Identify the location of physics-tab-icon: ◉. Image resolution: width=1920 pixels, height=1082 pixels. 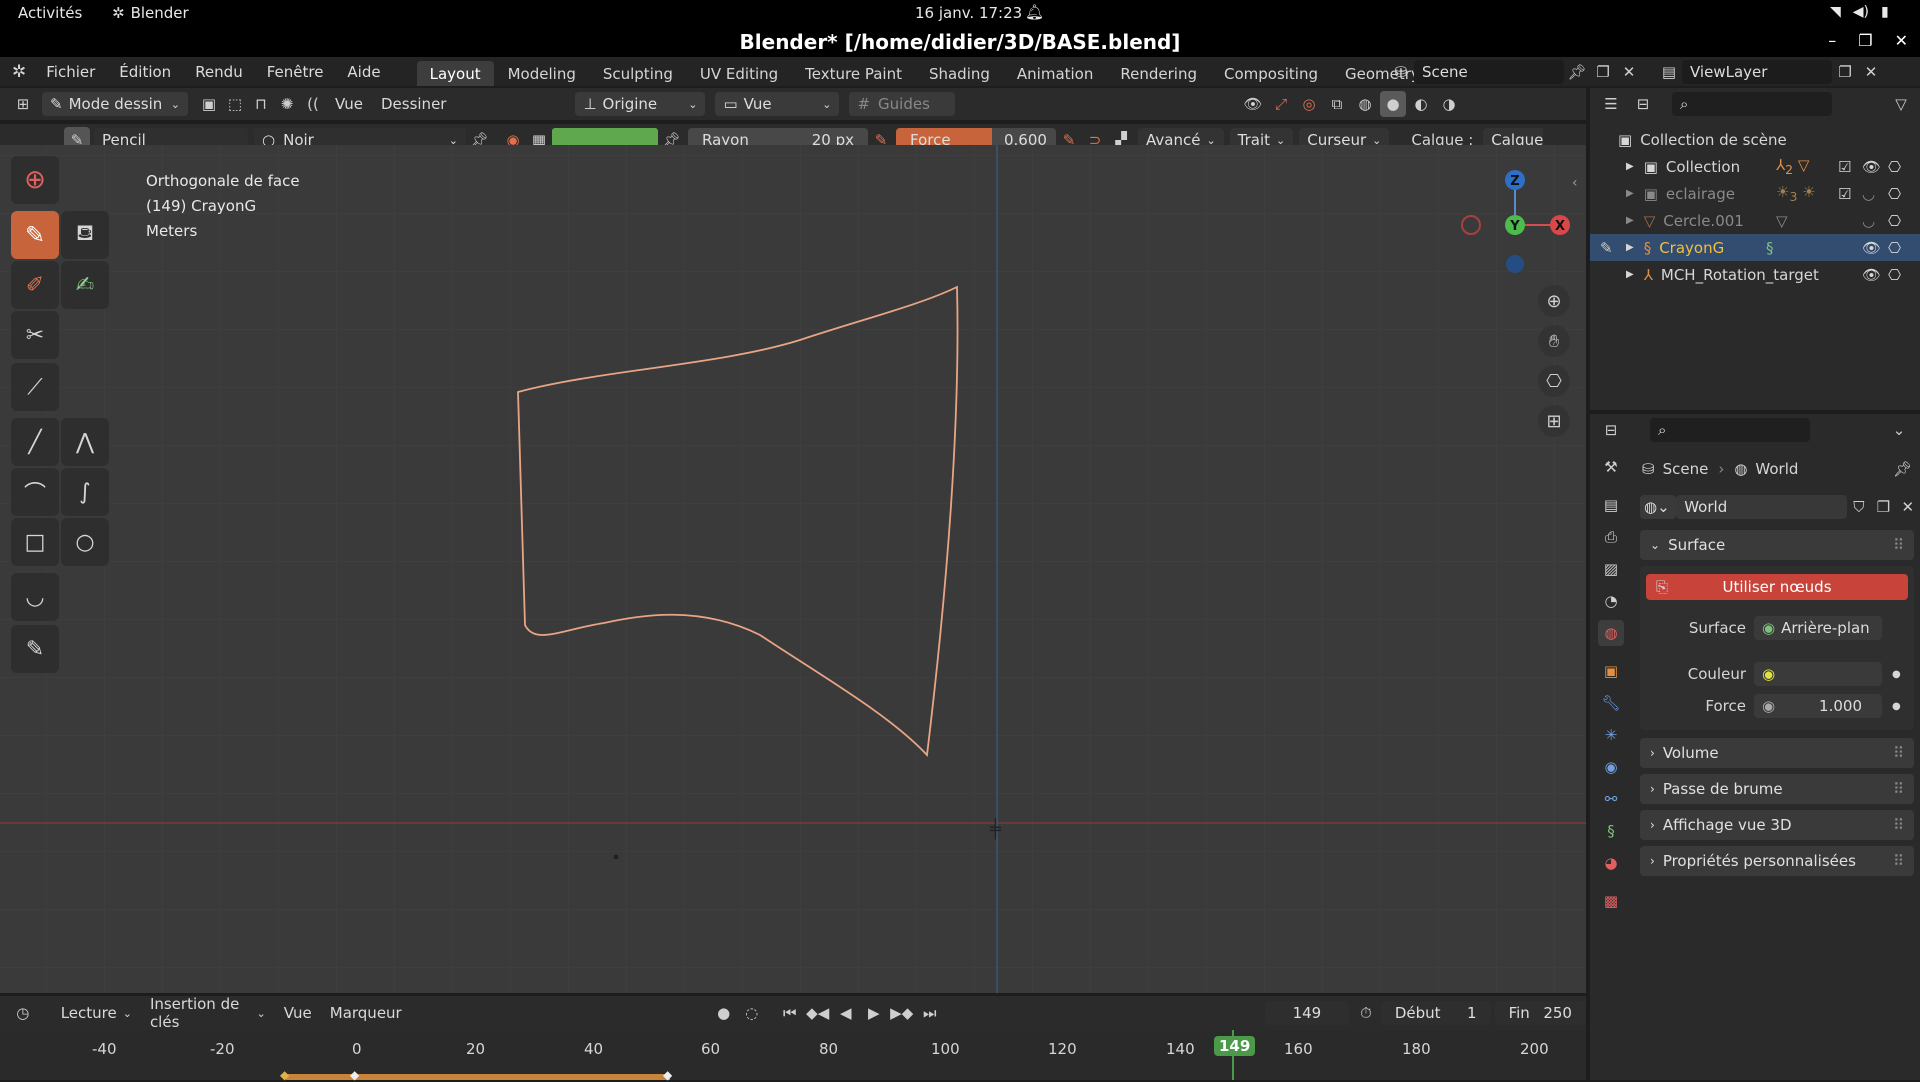
(1611, 767).